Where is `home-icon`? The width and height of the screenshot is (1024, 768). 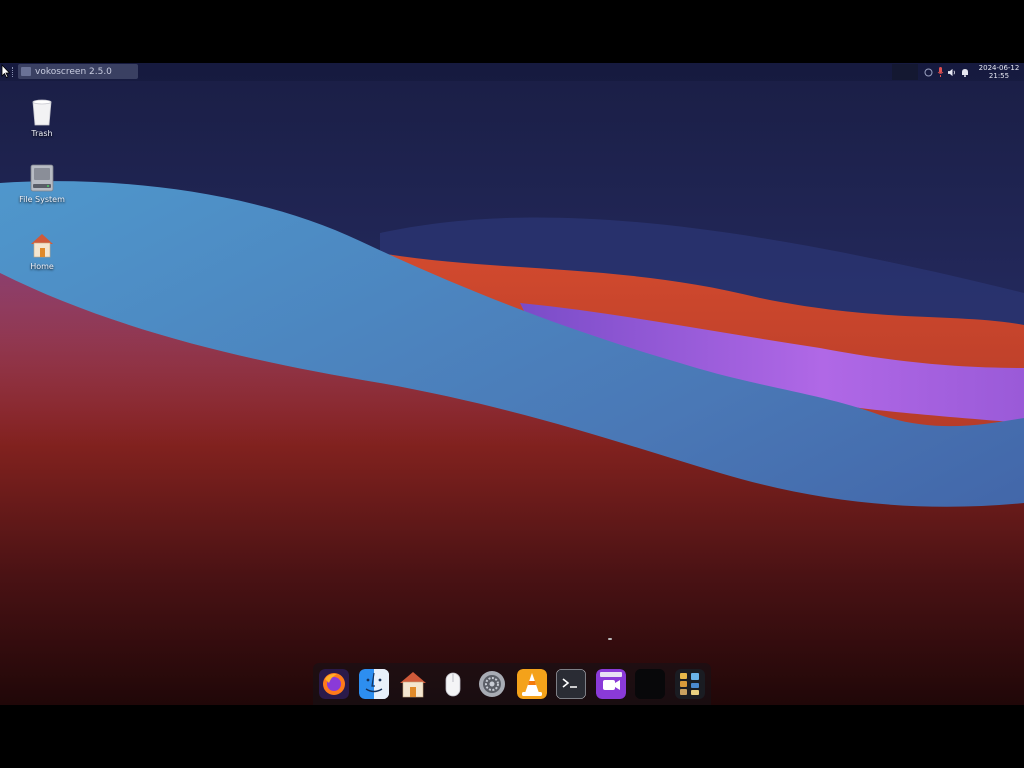
home-icon is located at coordinates (413, 685).